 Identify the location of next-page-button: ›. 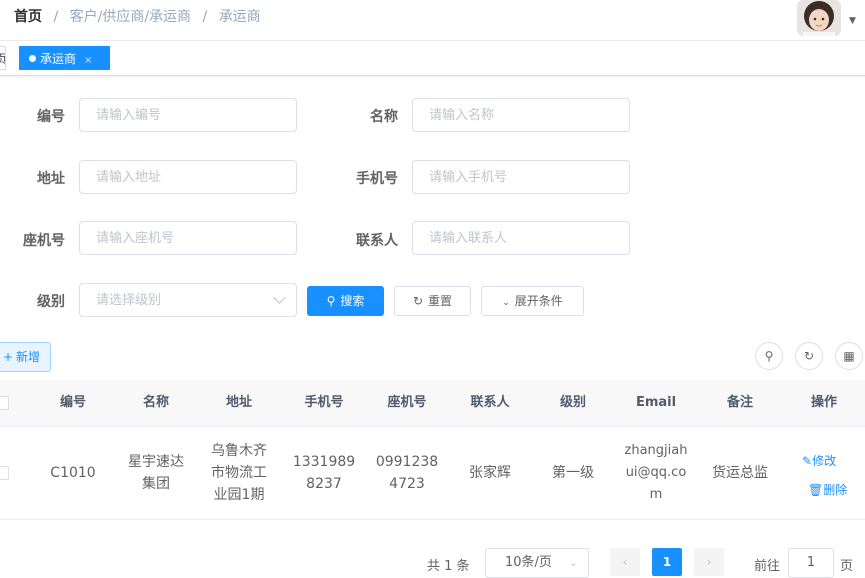
(709, 562).